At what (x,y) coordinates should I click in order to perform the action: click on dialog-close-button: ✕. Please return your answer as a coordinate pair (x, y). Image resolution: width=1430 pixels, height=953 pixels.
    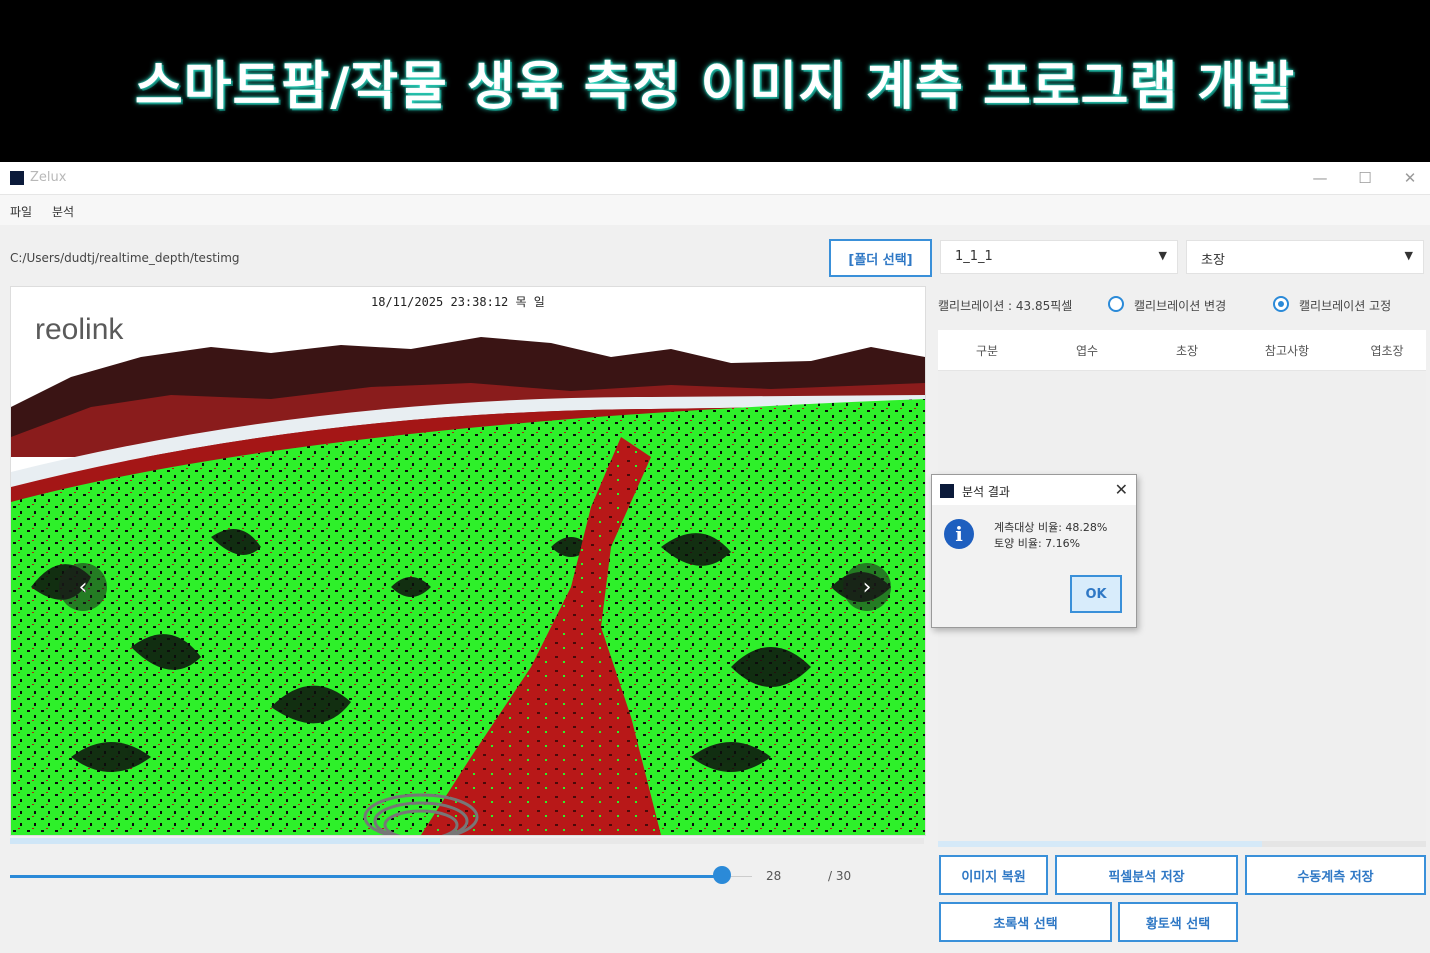
    Looking at the image, I should click on (1121, 489).